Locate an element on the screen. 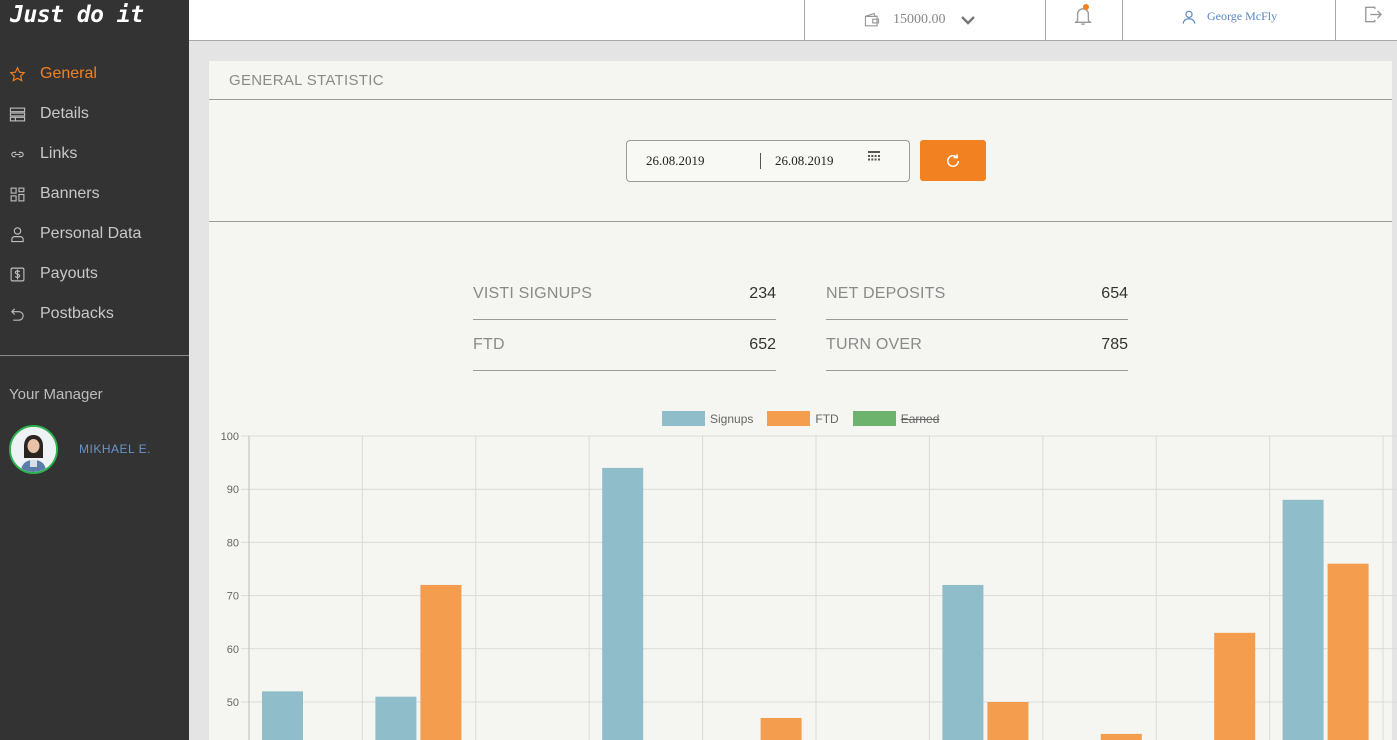 Image resolution: width=1397 pixels, height=740 pixels. sidebar-item-label: Banners is located at coordinates (70, 193).